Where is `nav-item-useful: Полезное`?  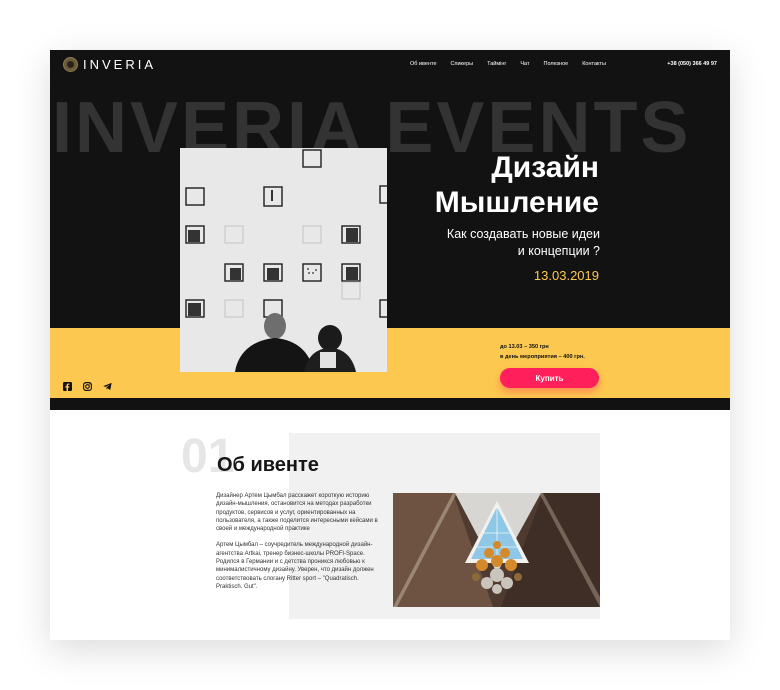
nav-item-useful: Полезное is located at coordinates (556, 64).